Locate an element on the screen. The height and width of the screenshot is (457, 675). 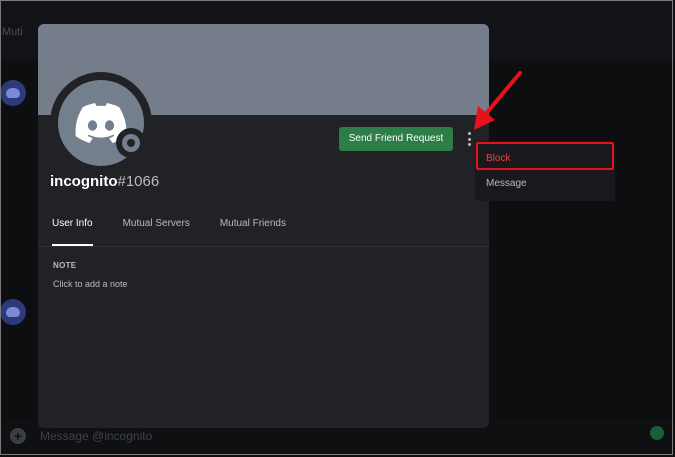
username-text: incognito is located at coordinates (84, 181).